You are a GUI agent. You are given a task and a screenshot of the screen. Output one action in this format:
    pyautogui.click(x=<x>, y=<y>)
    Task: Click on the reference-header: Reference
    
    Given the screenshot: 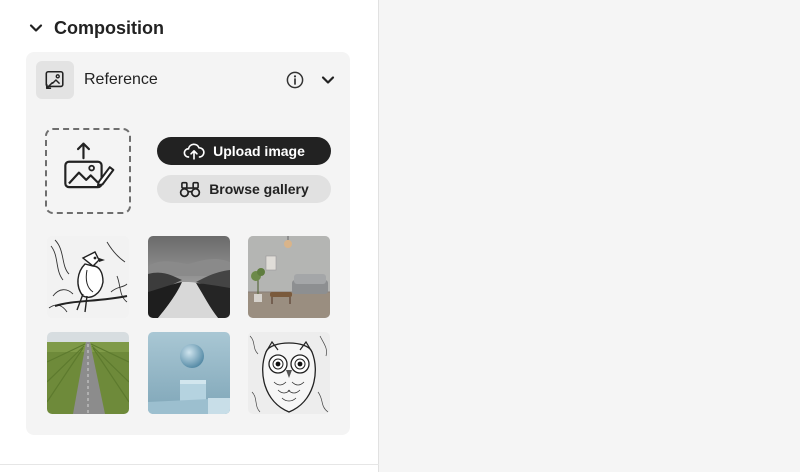 What is the action you would take?
    pyautogui.click(x=188, y=80)
    